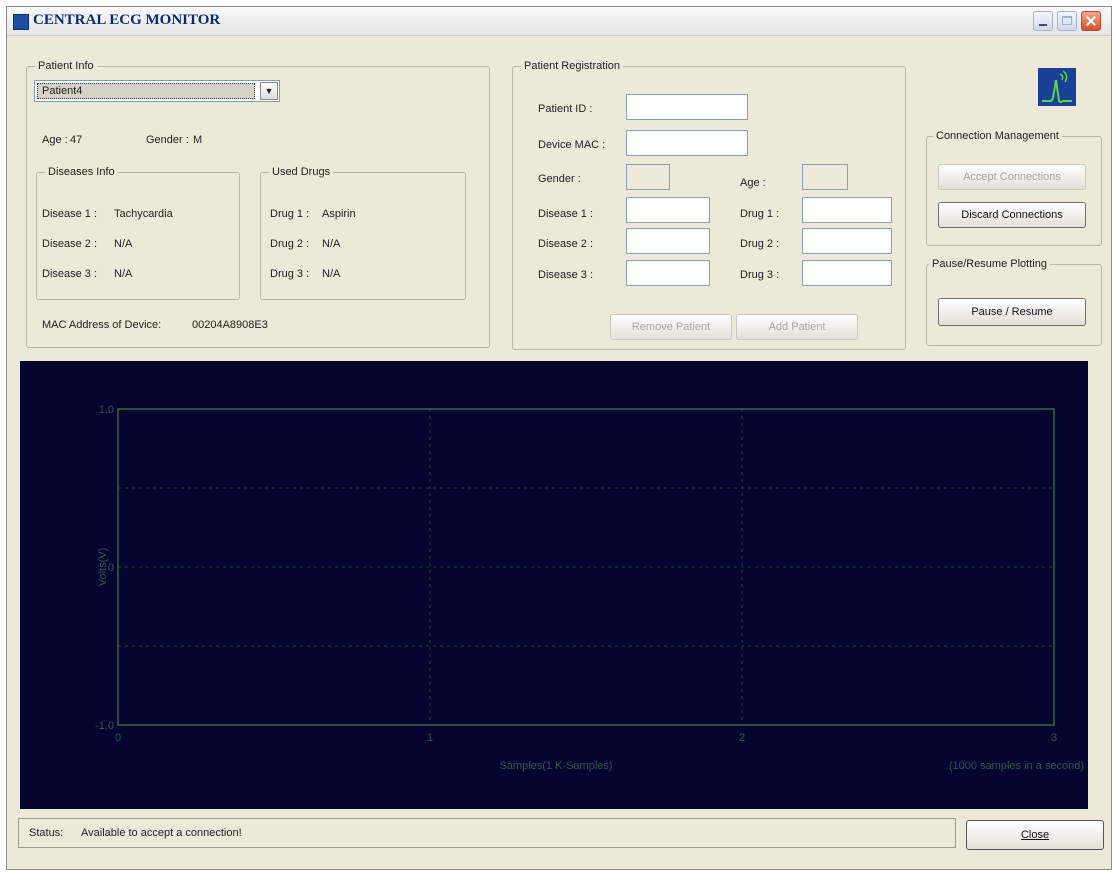 This screenshot has width=1116, height=876. Describe the element at coordinates (566, 275) in the screenshot. I see `disease3-input-label: Disease 3 :` at that location.